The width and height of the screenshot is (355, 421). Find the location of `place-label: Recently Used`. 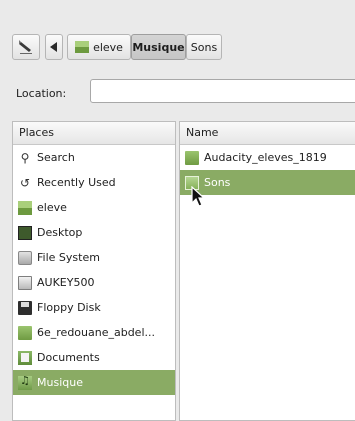

place-label: Recently Used is located at coordinates (76, 182).